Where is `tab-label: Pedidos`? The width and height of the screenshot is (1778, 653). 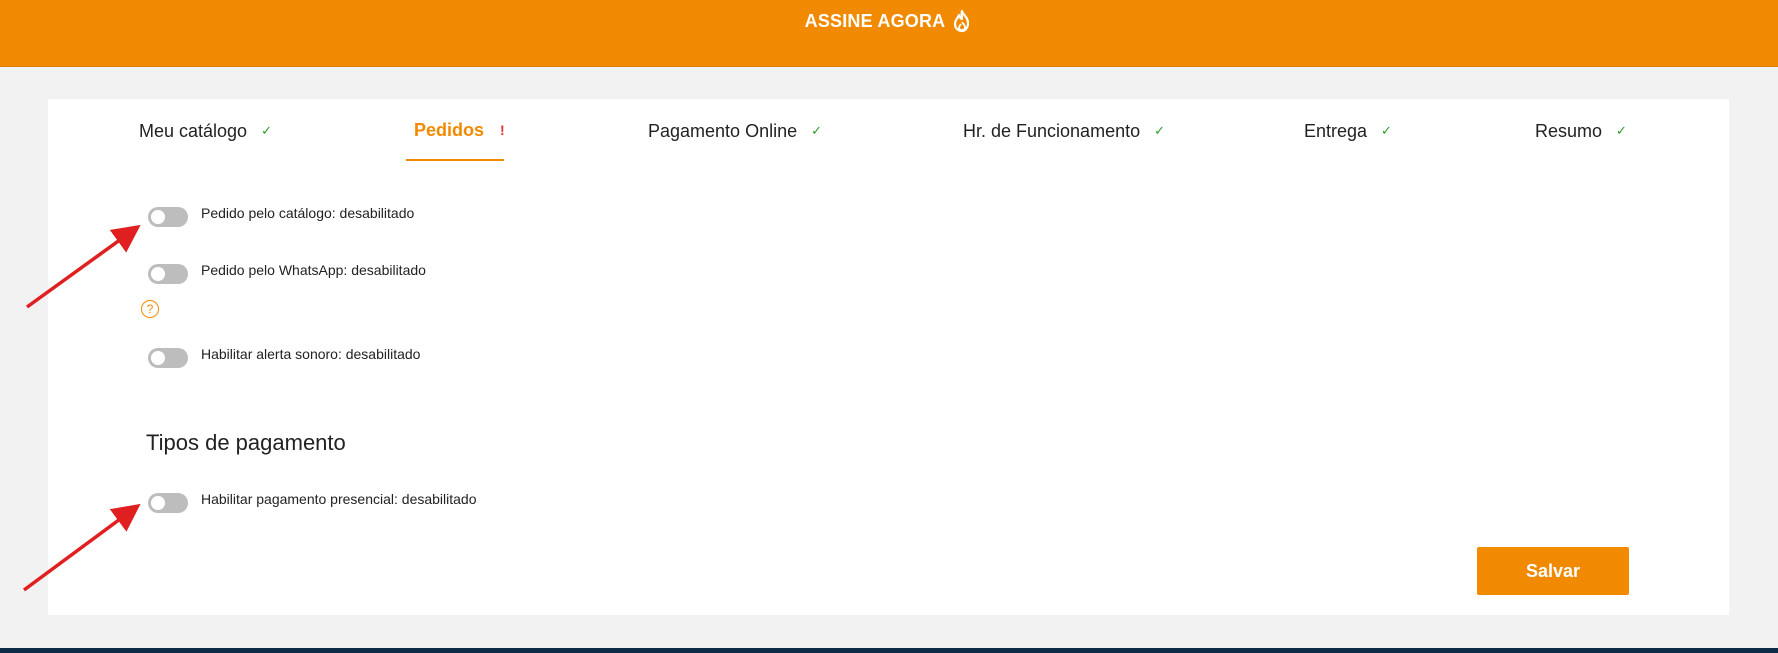 tab-label: Pedidos is located at coordinates (449, 129).